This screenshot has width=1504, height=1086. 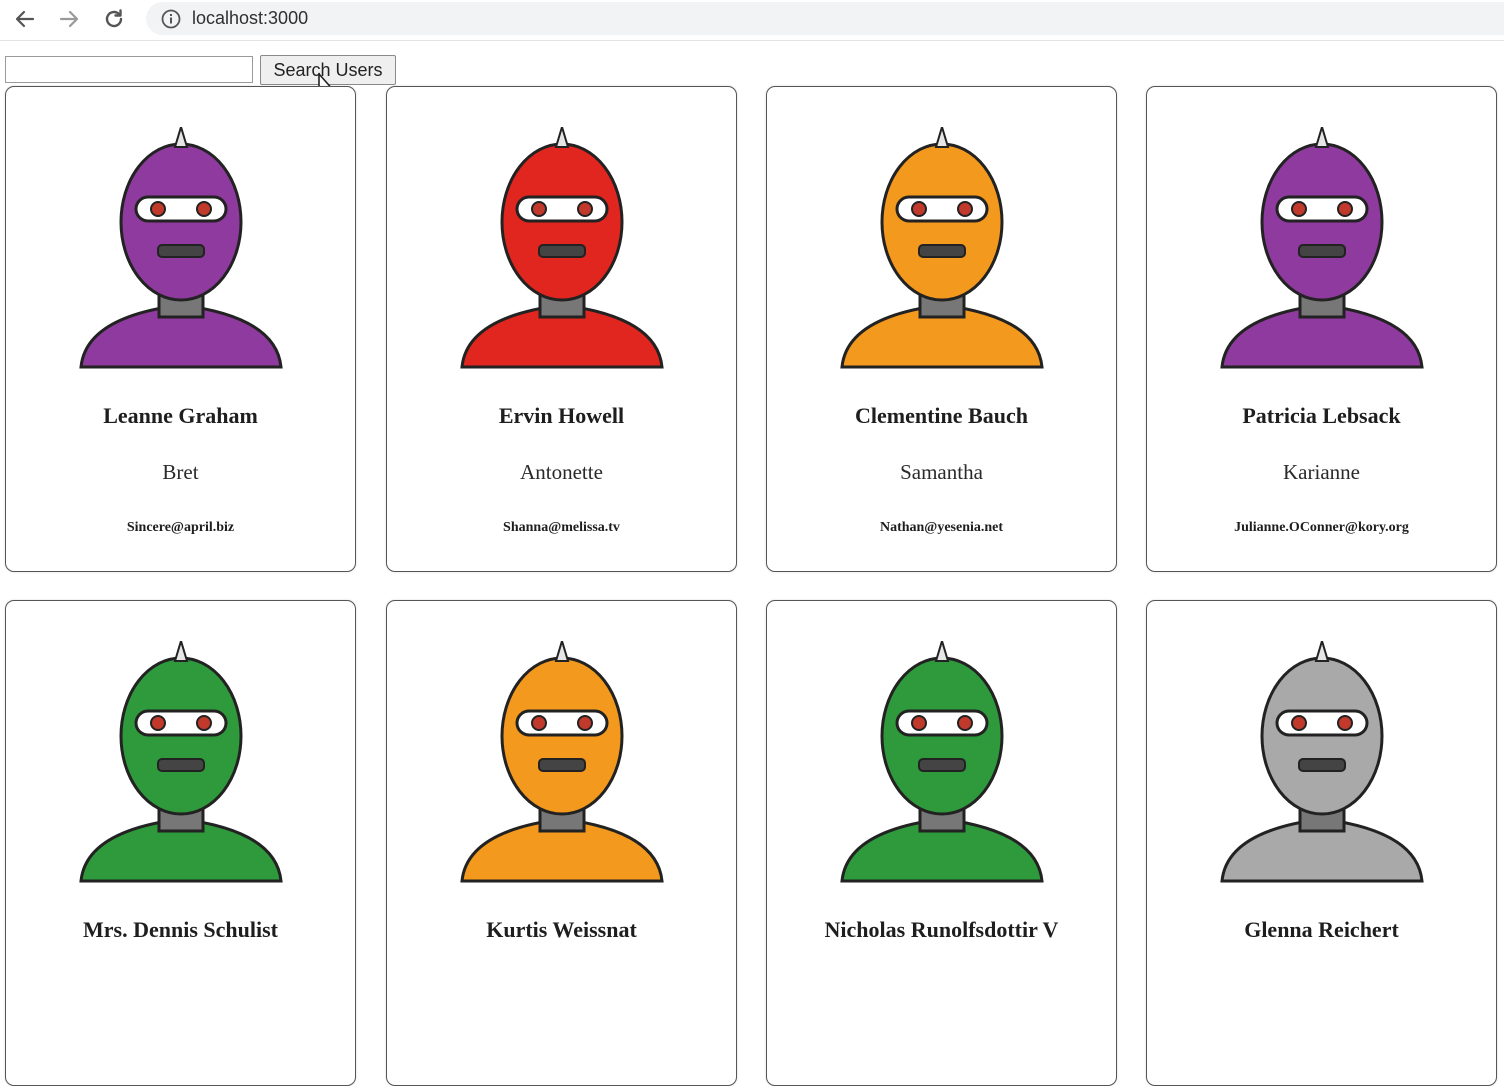 I want to click on user-name: Mrs. Dennis Schulist, so click(x=180, y=929).